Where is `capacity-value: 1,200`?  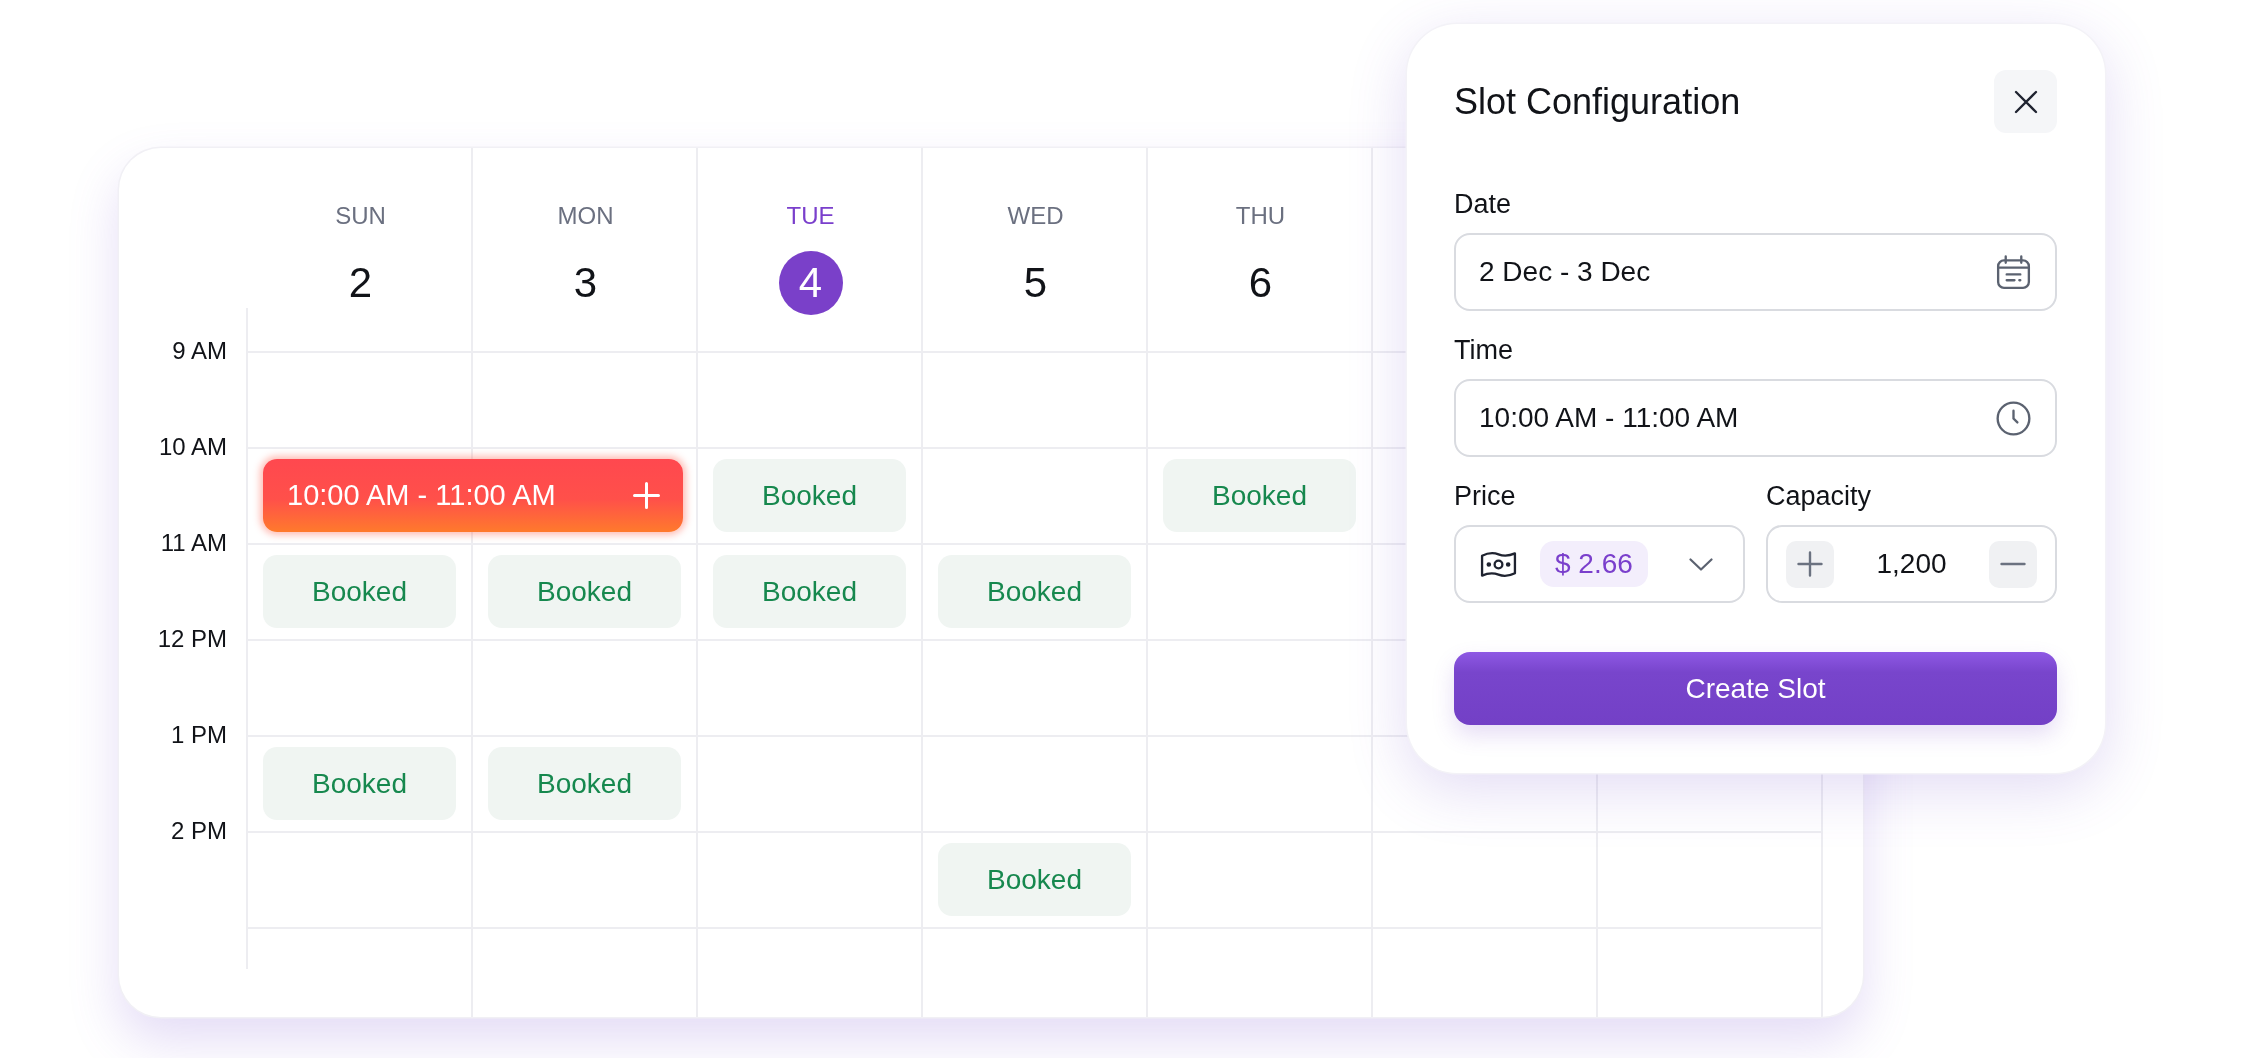
capacity-value: 1,200 is located at coordinates (1911, 564).